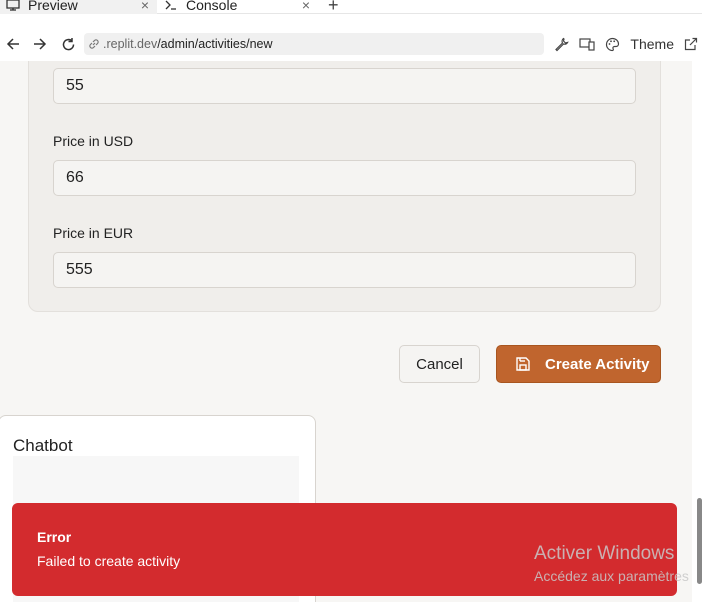 The height and width of the screenshot is (602, 702). What do you see at coordinates (597, 364) in the screenshot?
I see `create-activity-label: Create Activity` at bounding box center [597, 364].